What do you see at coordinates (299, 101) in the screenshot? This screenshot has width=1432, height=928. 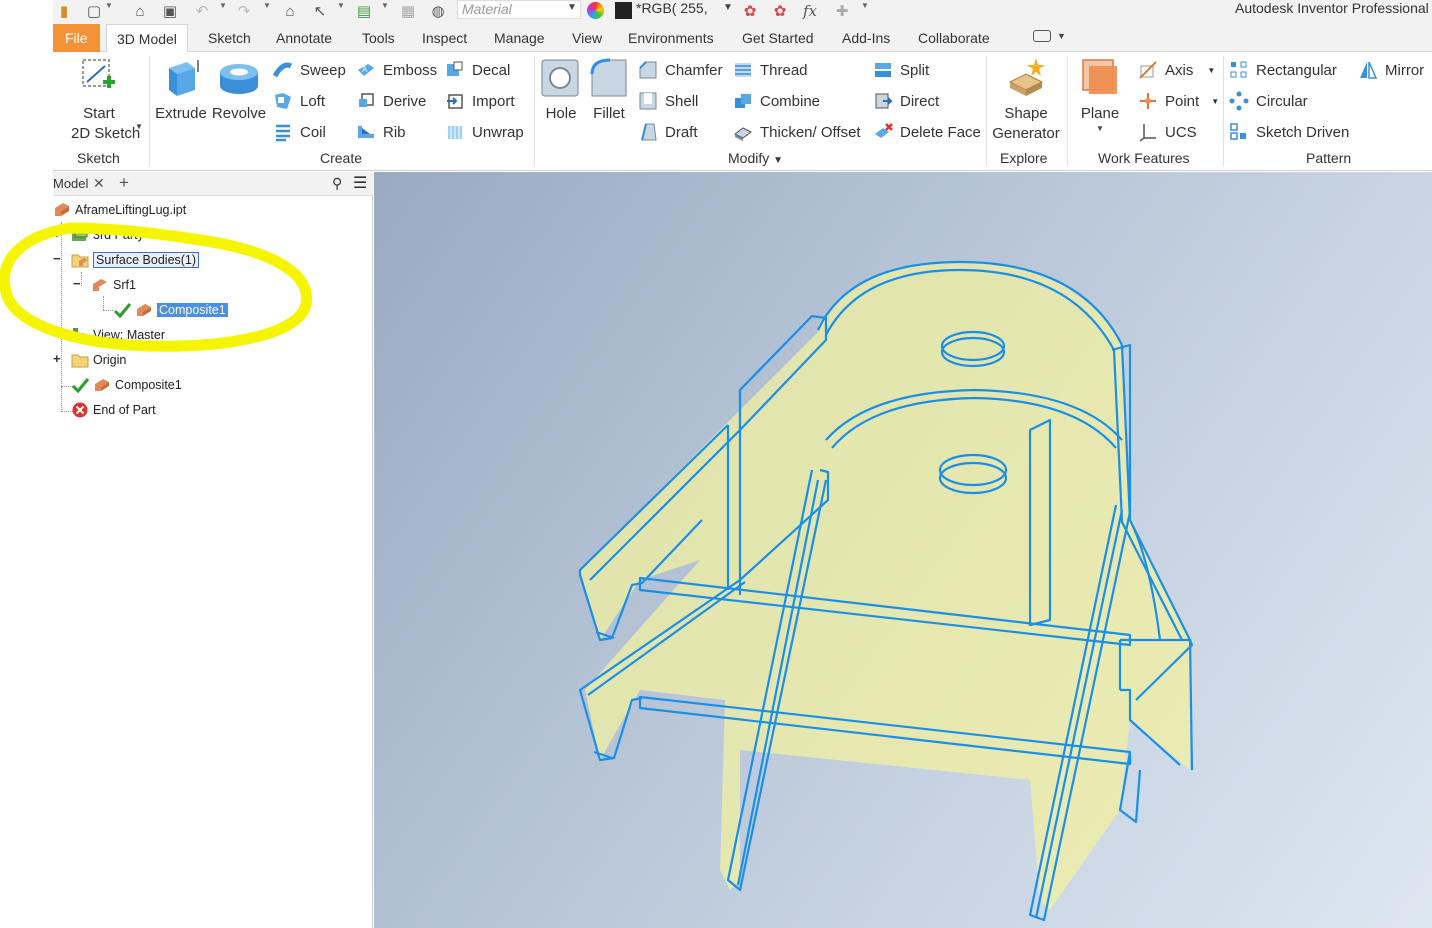 I see `loft-button: Loft` at bounding box center [299, 101].